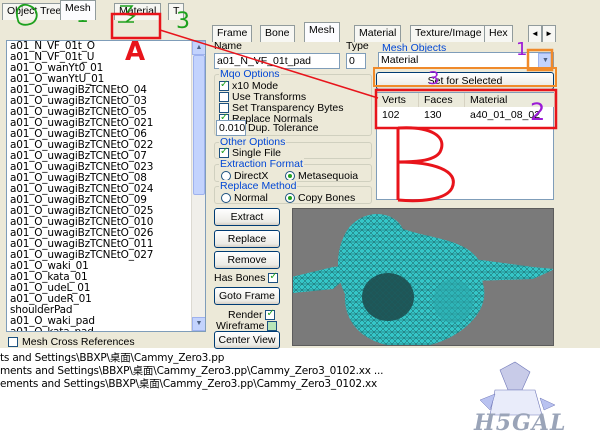 This screenshot has width=600, height=443. Describe the element at coordinates (246, 277) in the screenshot. I see `has-bones-option: Has Bones` at that location.